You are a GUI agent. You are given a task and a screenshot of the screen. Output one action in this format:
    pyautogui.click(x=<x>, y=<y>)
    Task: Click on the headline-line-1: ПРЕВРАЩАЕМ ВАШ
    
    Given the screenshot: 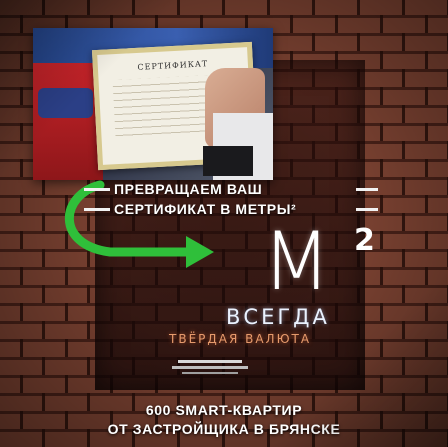 What is the action you would take?
    pyautogui.click(x=188, y=189)
    